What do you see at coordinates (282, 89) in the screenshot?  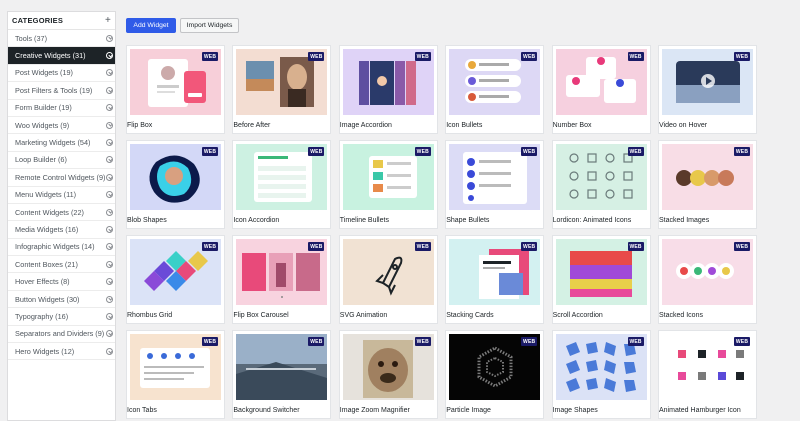 I see `widget-card: WEB Before After` at bounding box center [282, 89].